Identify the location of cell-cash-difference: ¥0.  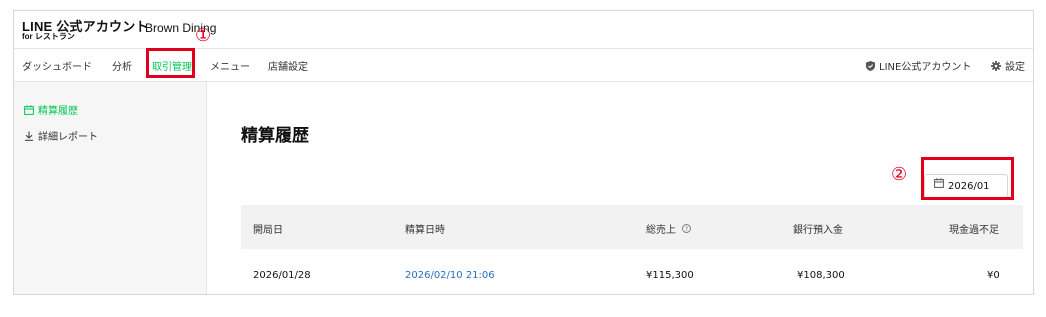
(993, 275).